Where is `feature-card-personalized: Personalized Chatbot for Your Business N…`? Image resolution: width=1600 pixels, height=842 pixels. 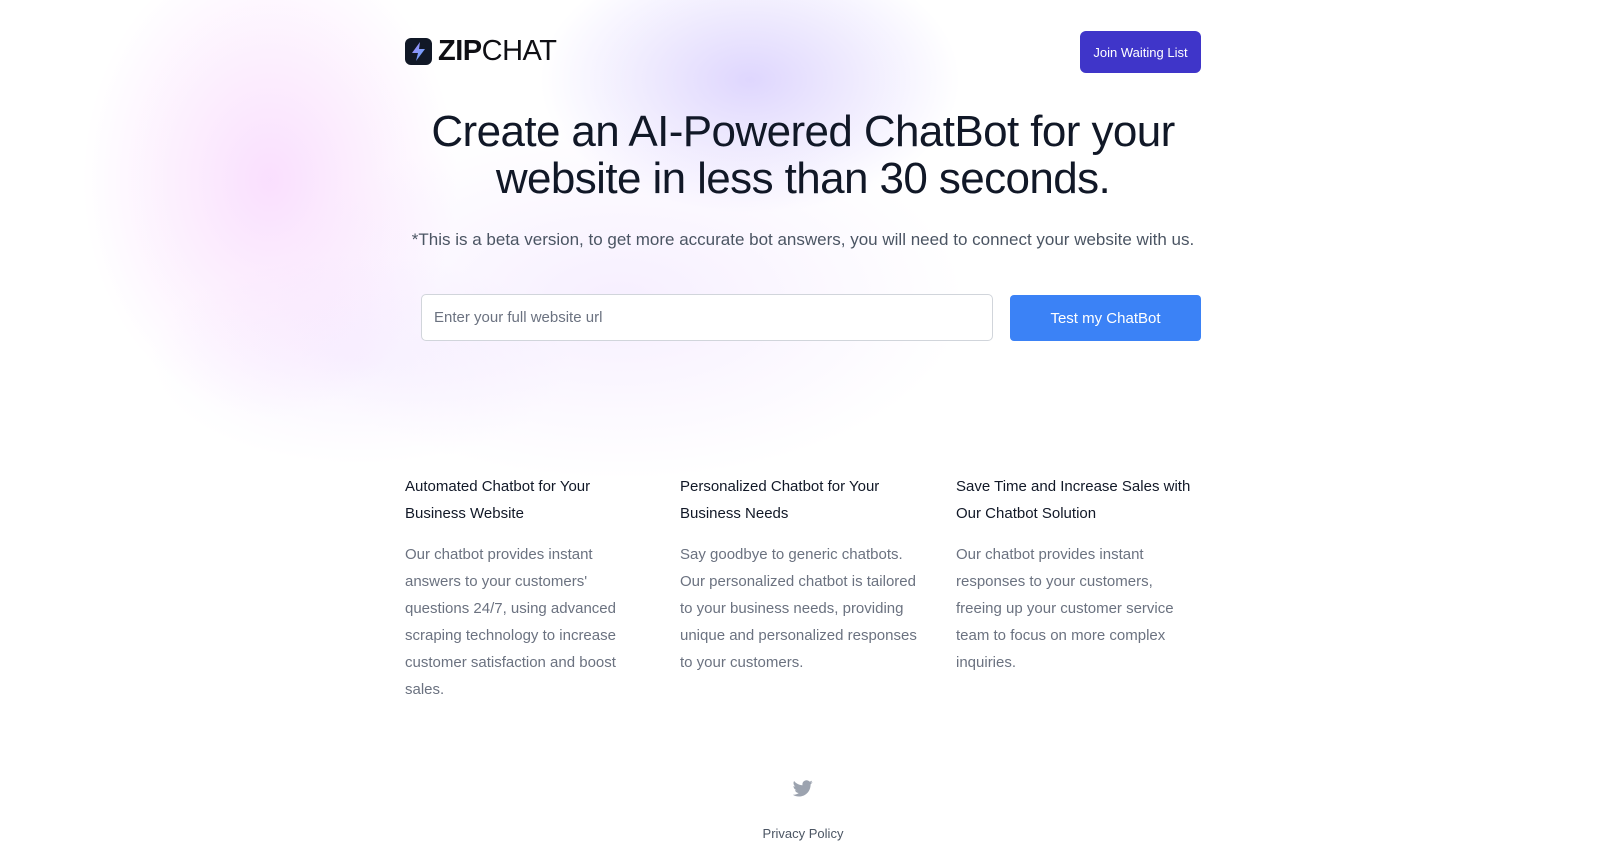
feature-card-personalized: Personalized Chatbot for Your Business N… is located at coordinates (800, 574).